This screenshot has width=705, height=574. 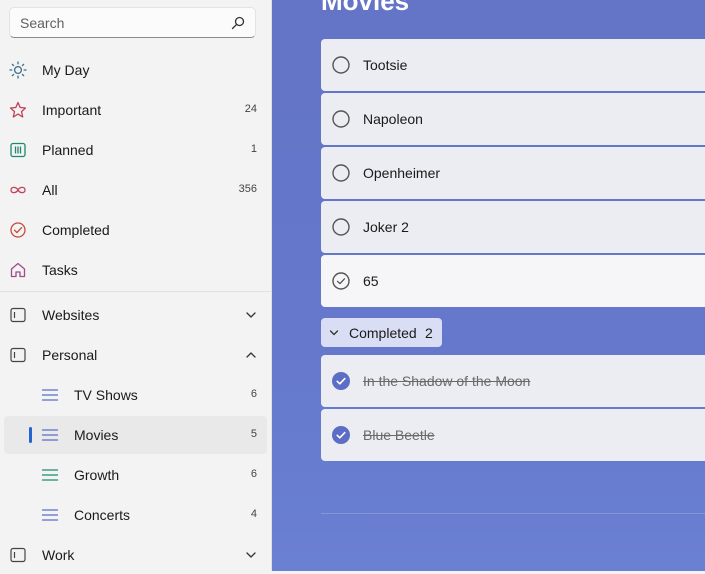 What do you see at coordinates (96, 435) in the screenshot?
I see `sidebar-item-label: Movies` at bounding box center [96, 435].